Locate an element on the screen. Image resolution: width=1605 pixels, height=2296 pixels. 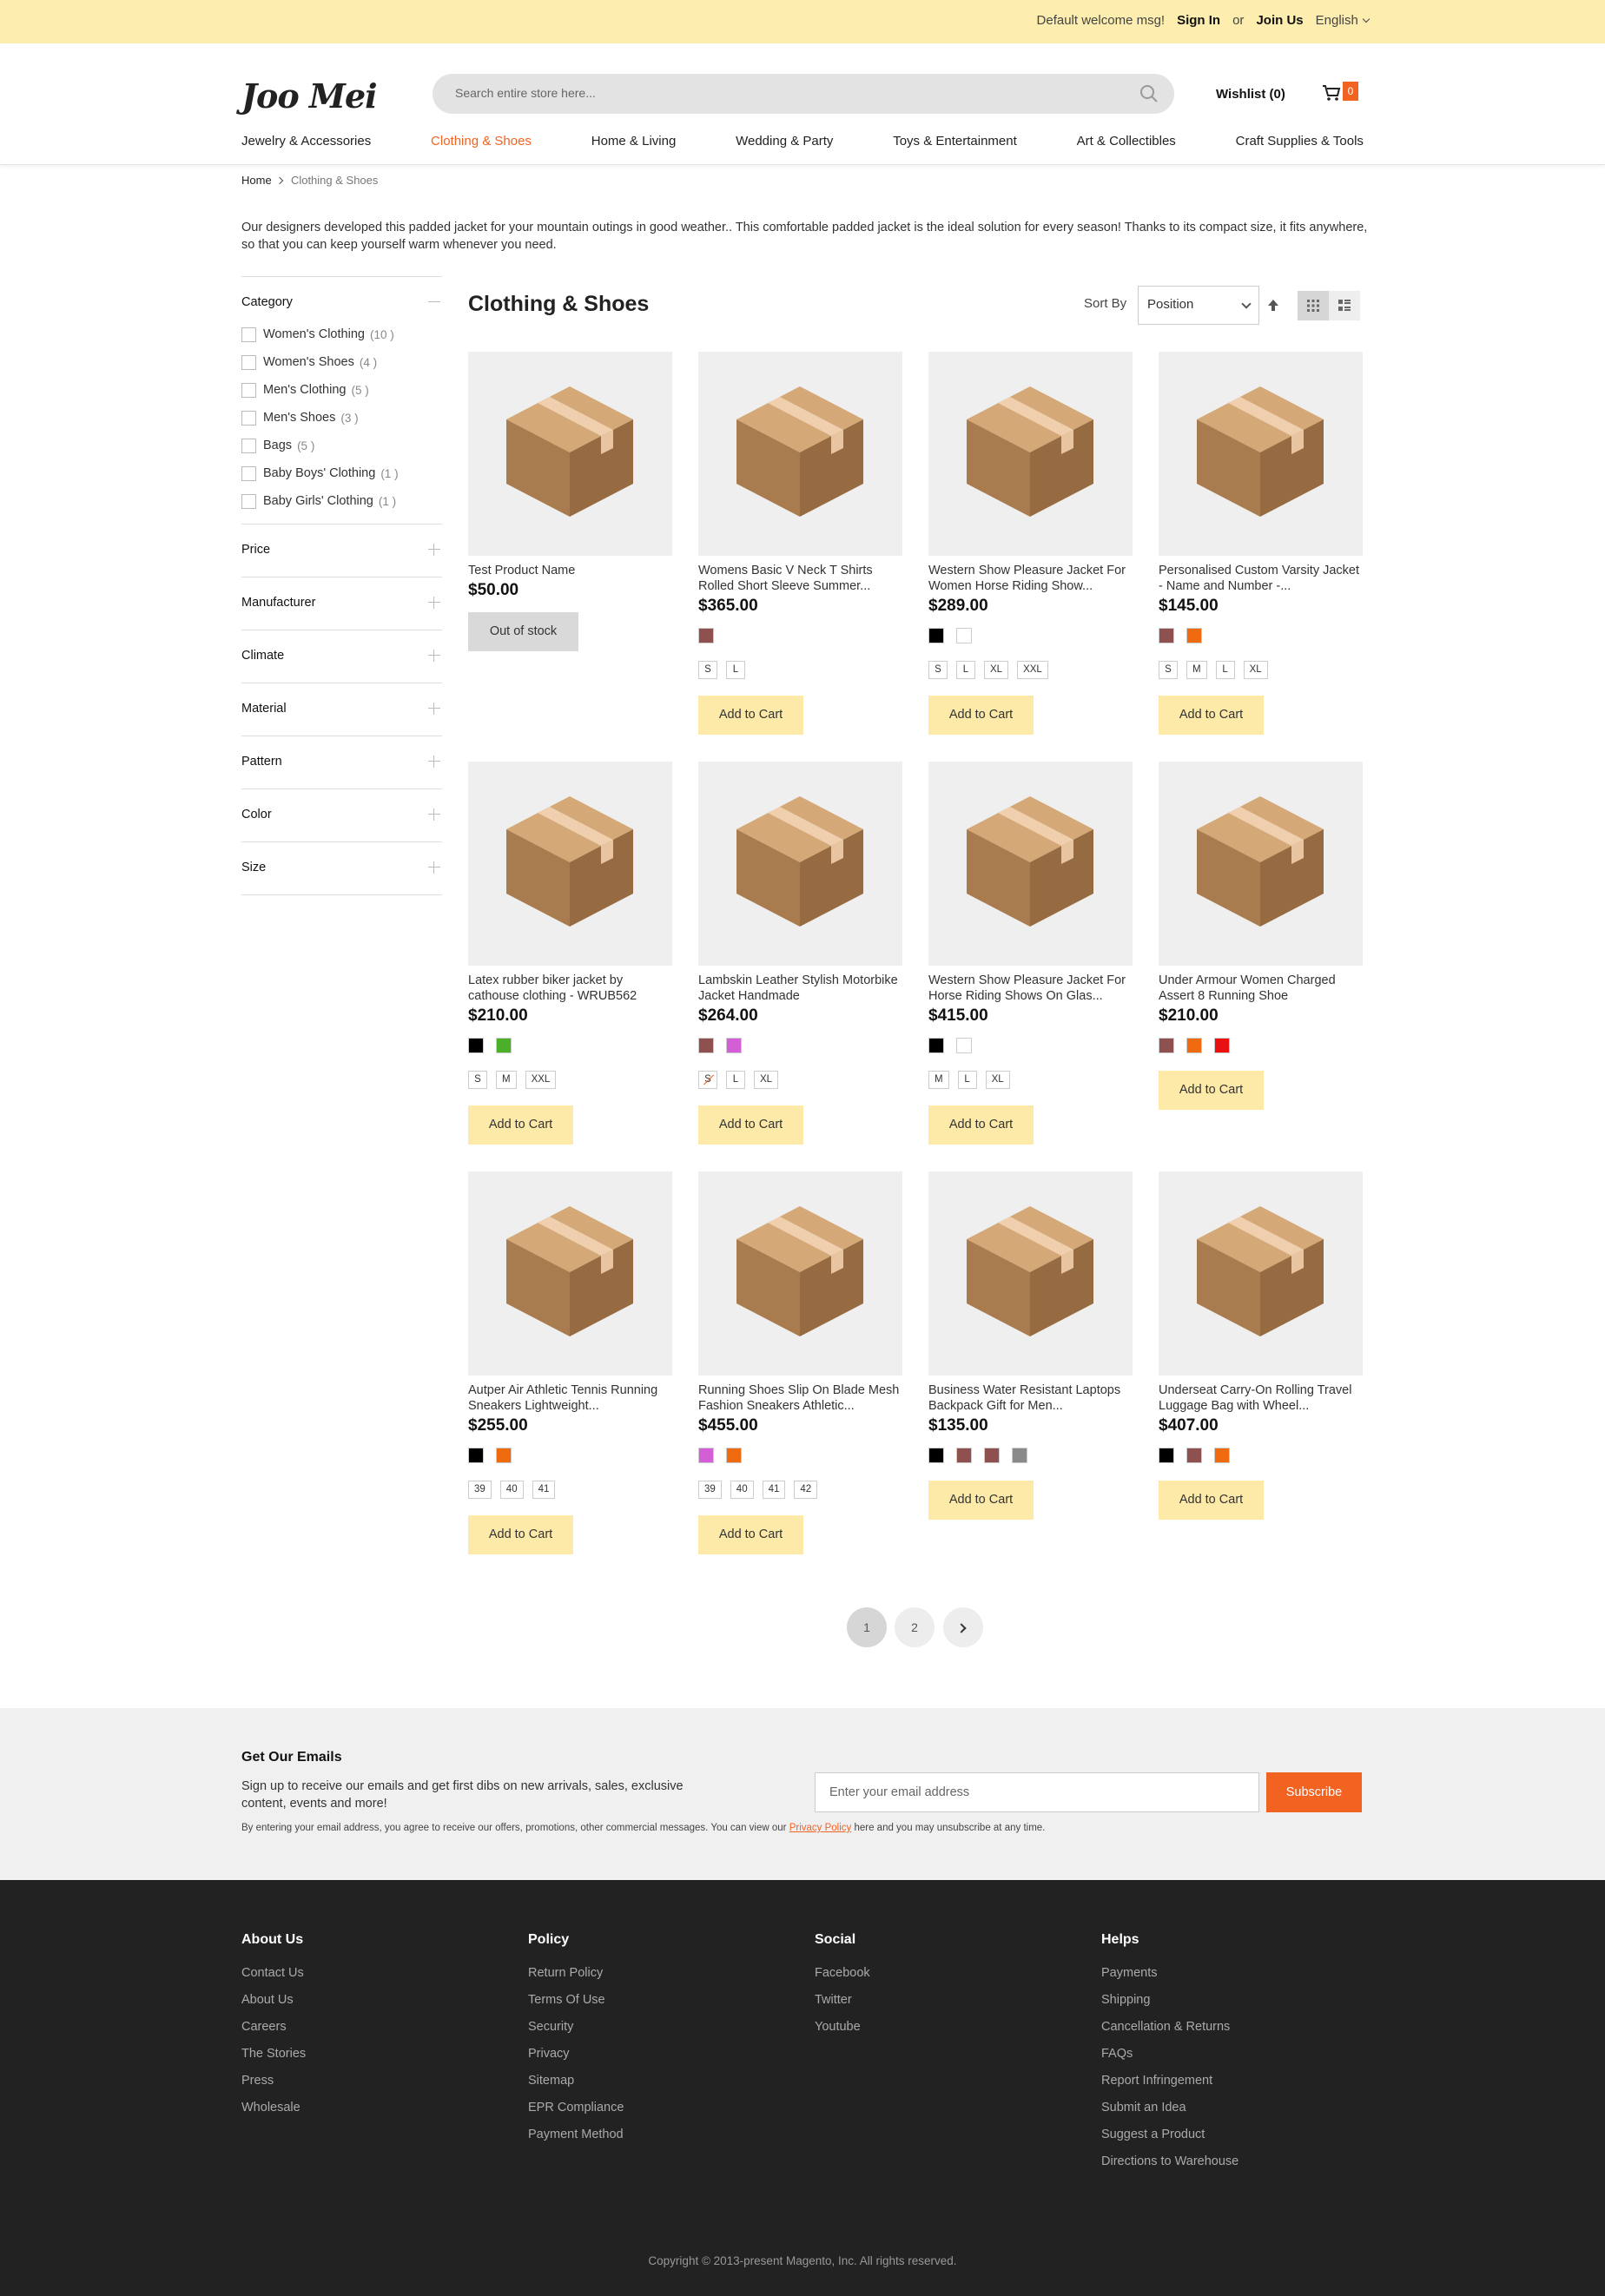
category-item-women-s-clothing: Women's Clothing (10 ) is located at coordinates (320, 334).